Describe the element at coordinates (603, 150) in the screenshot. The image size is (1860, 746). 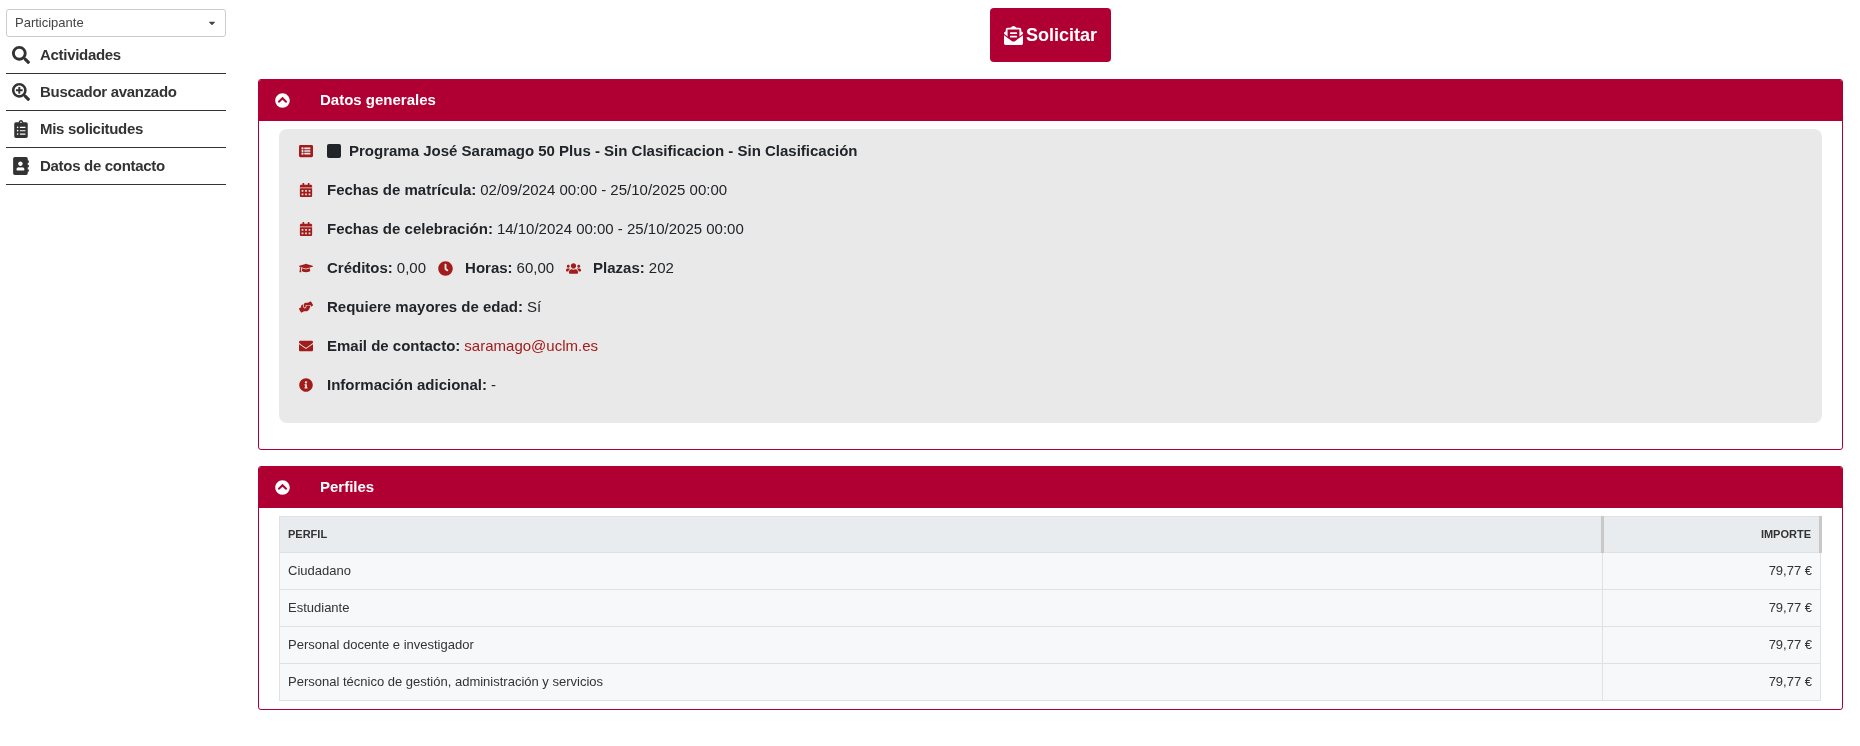
I see `program-title: Programa José Saramago 50 Plus - Sin Clasificacion - Sin Clasificación` at that location.